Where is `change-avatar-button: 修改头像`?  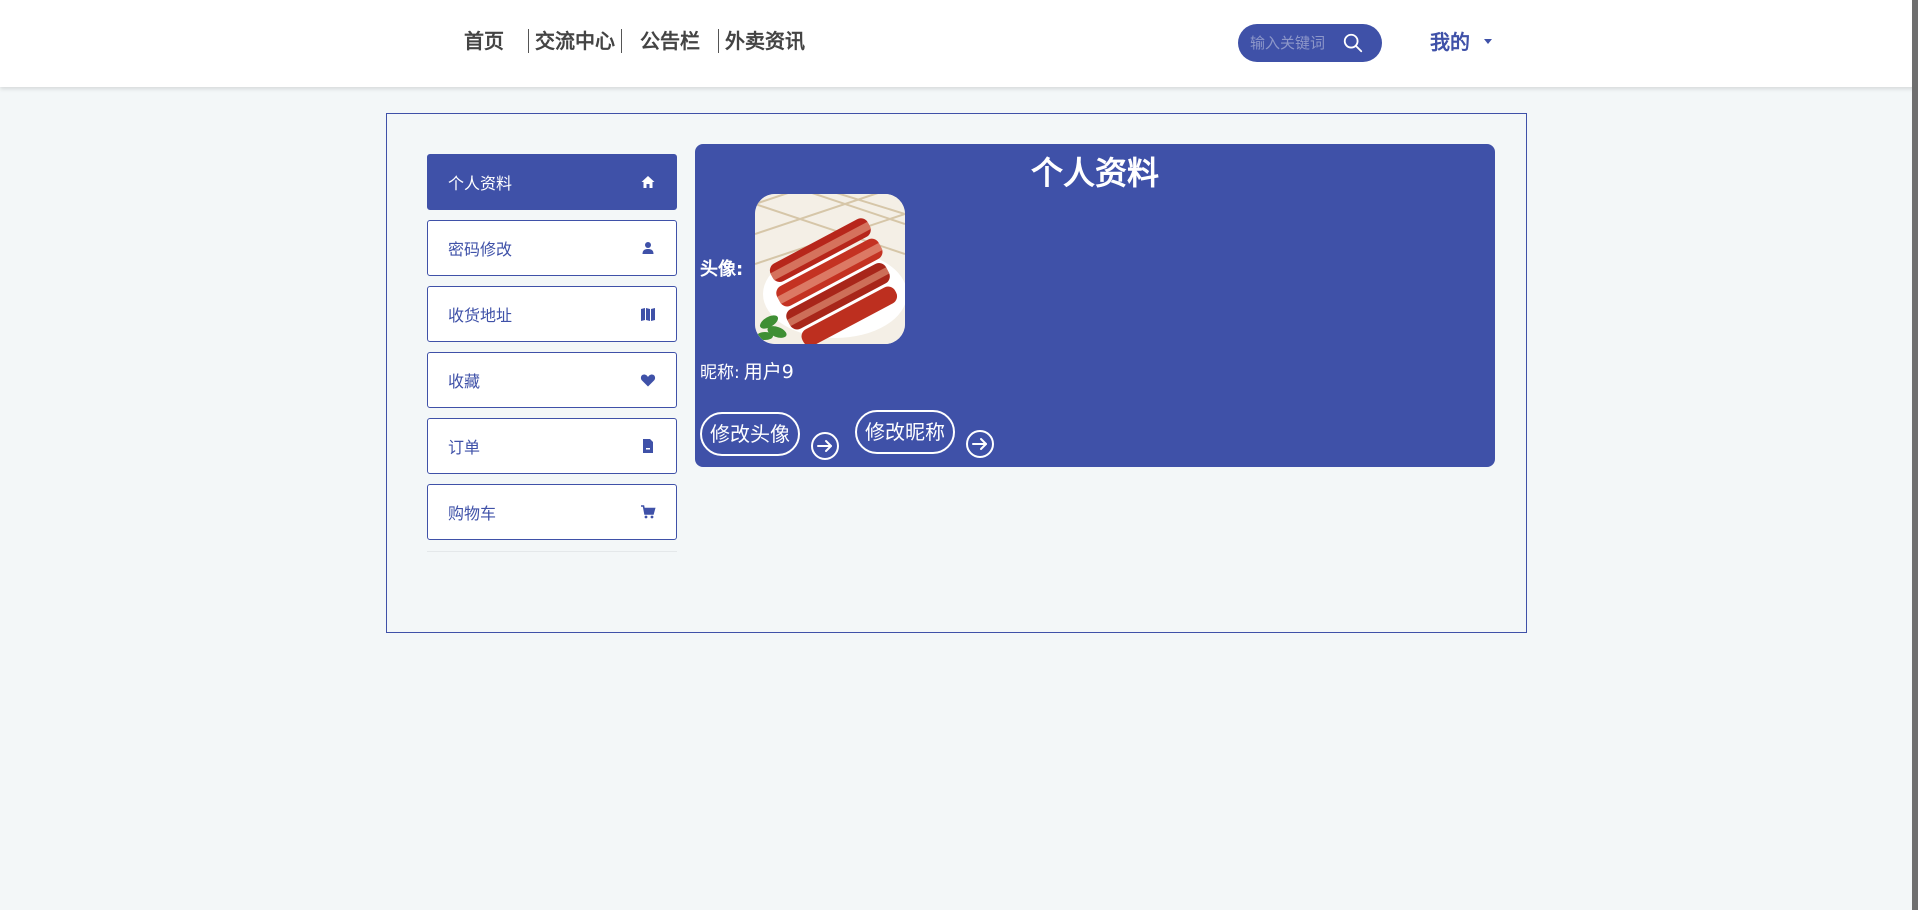
change-avatar-button: 修改头像 is located at coordinates (750, 434).